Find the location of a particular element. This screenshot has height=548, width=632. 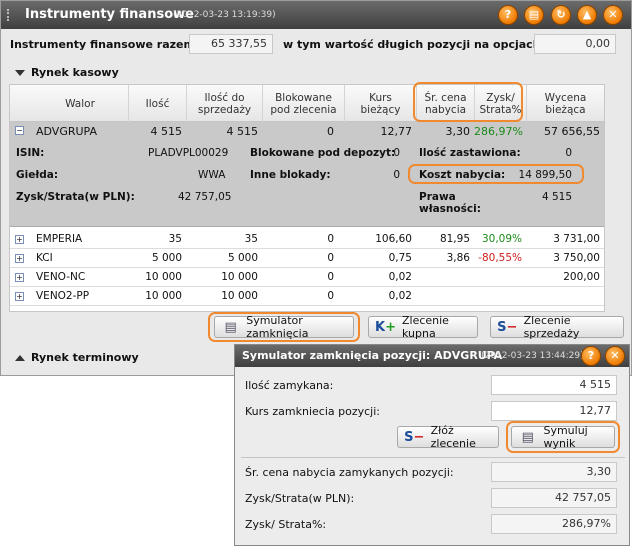

prawa-label: Prawa własności: is located at coordinates (450, 203).